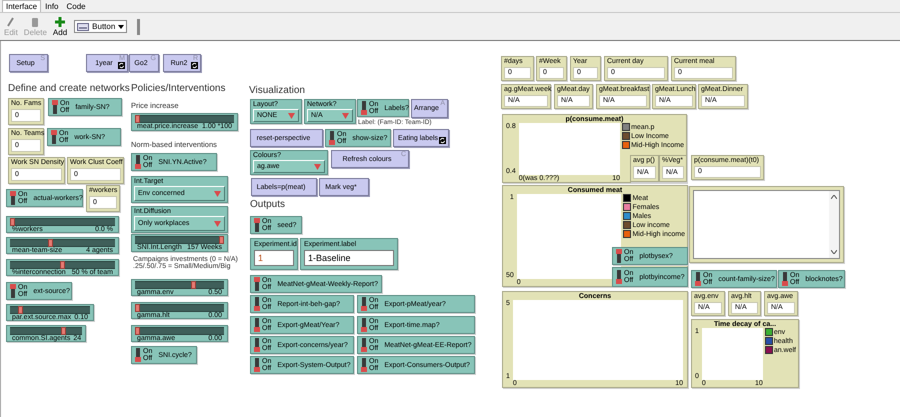 The height and width of the screenshot is (417, 900). Describe the element at coordinates (76, 6) in the screenshot. I see `tab: Code` at that location.